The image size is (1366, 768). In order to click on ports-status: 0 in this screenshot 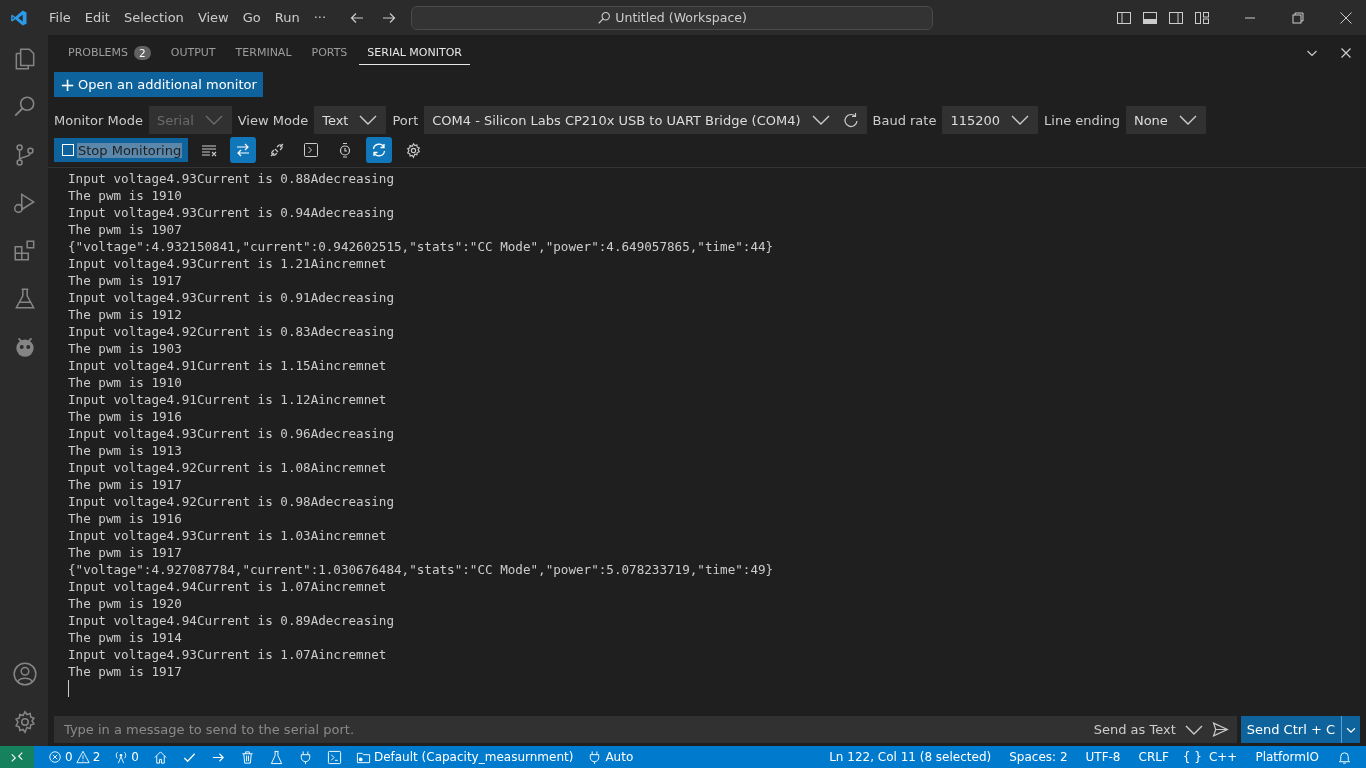, I will do `click(126, 757)`.